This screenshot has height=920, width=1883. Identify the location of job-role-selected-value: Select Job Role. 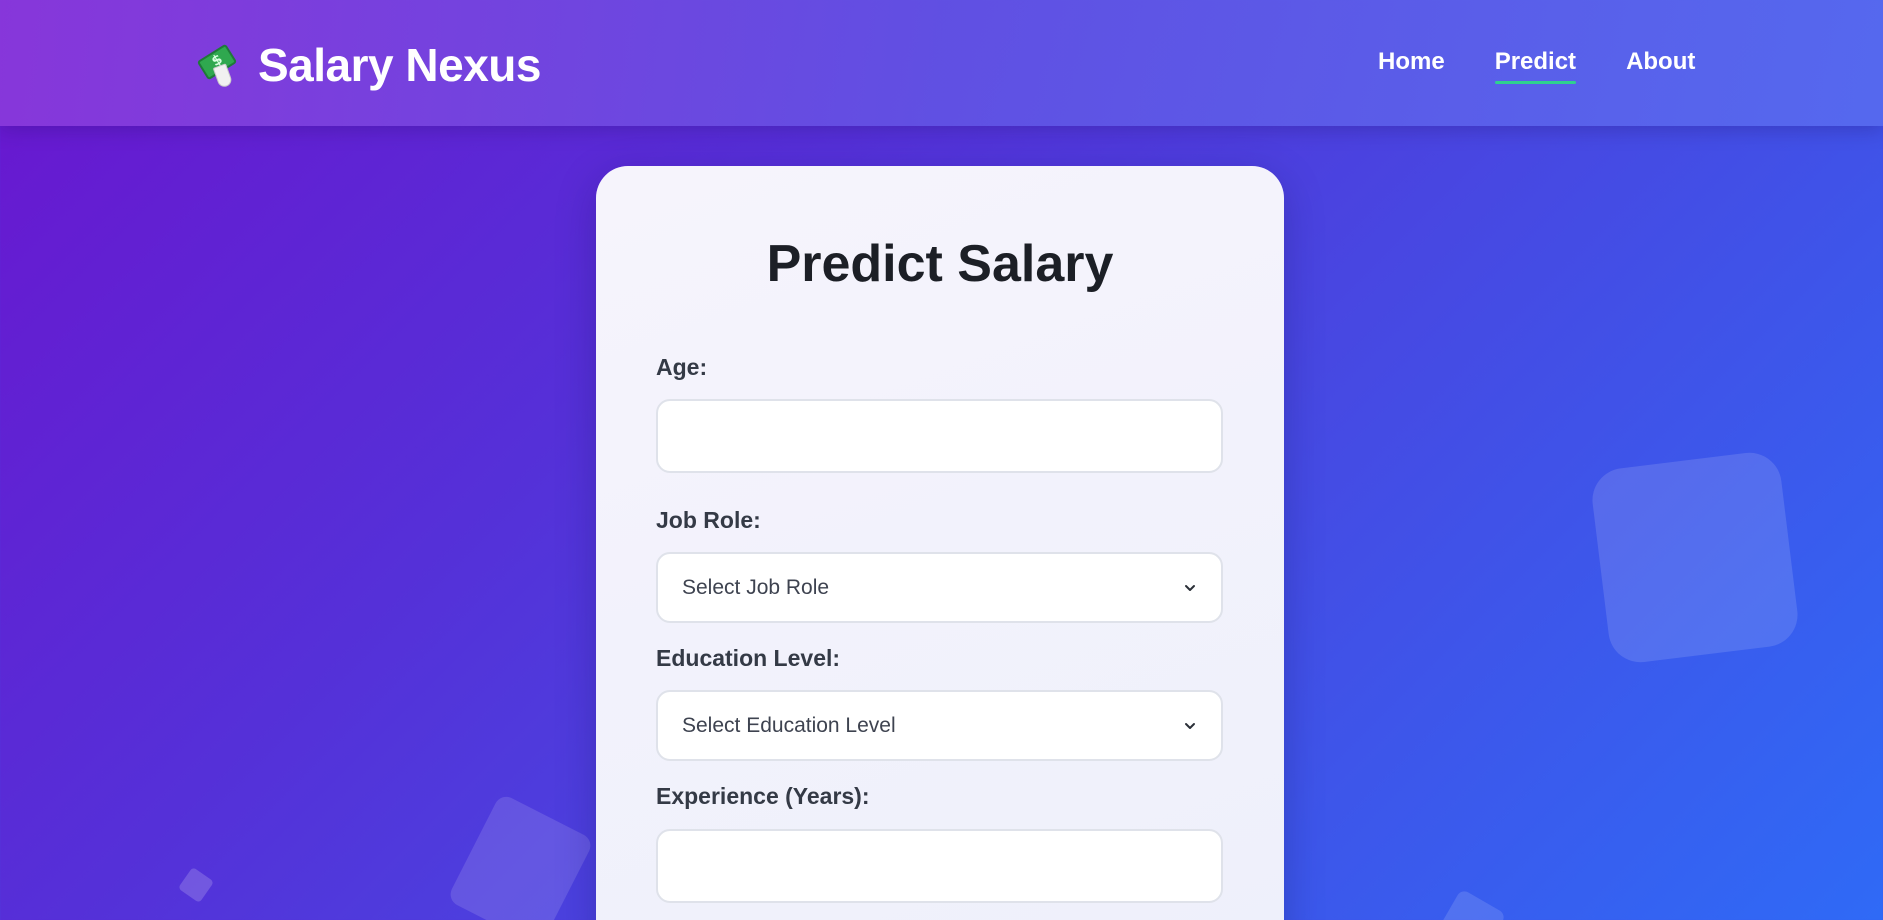
(756, 587).